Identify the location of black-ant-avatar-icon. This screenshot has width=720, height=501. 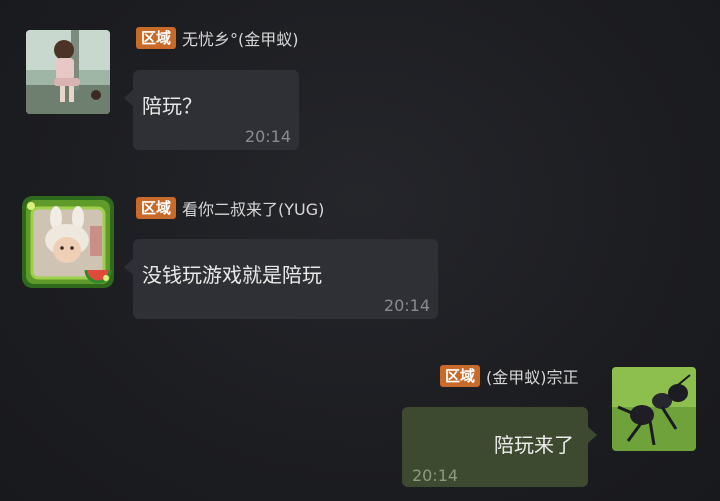
(654, 409).